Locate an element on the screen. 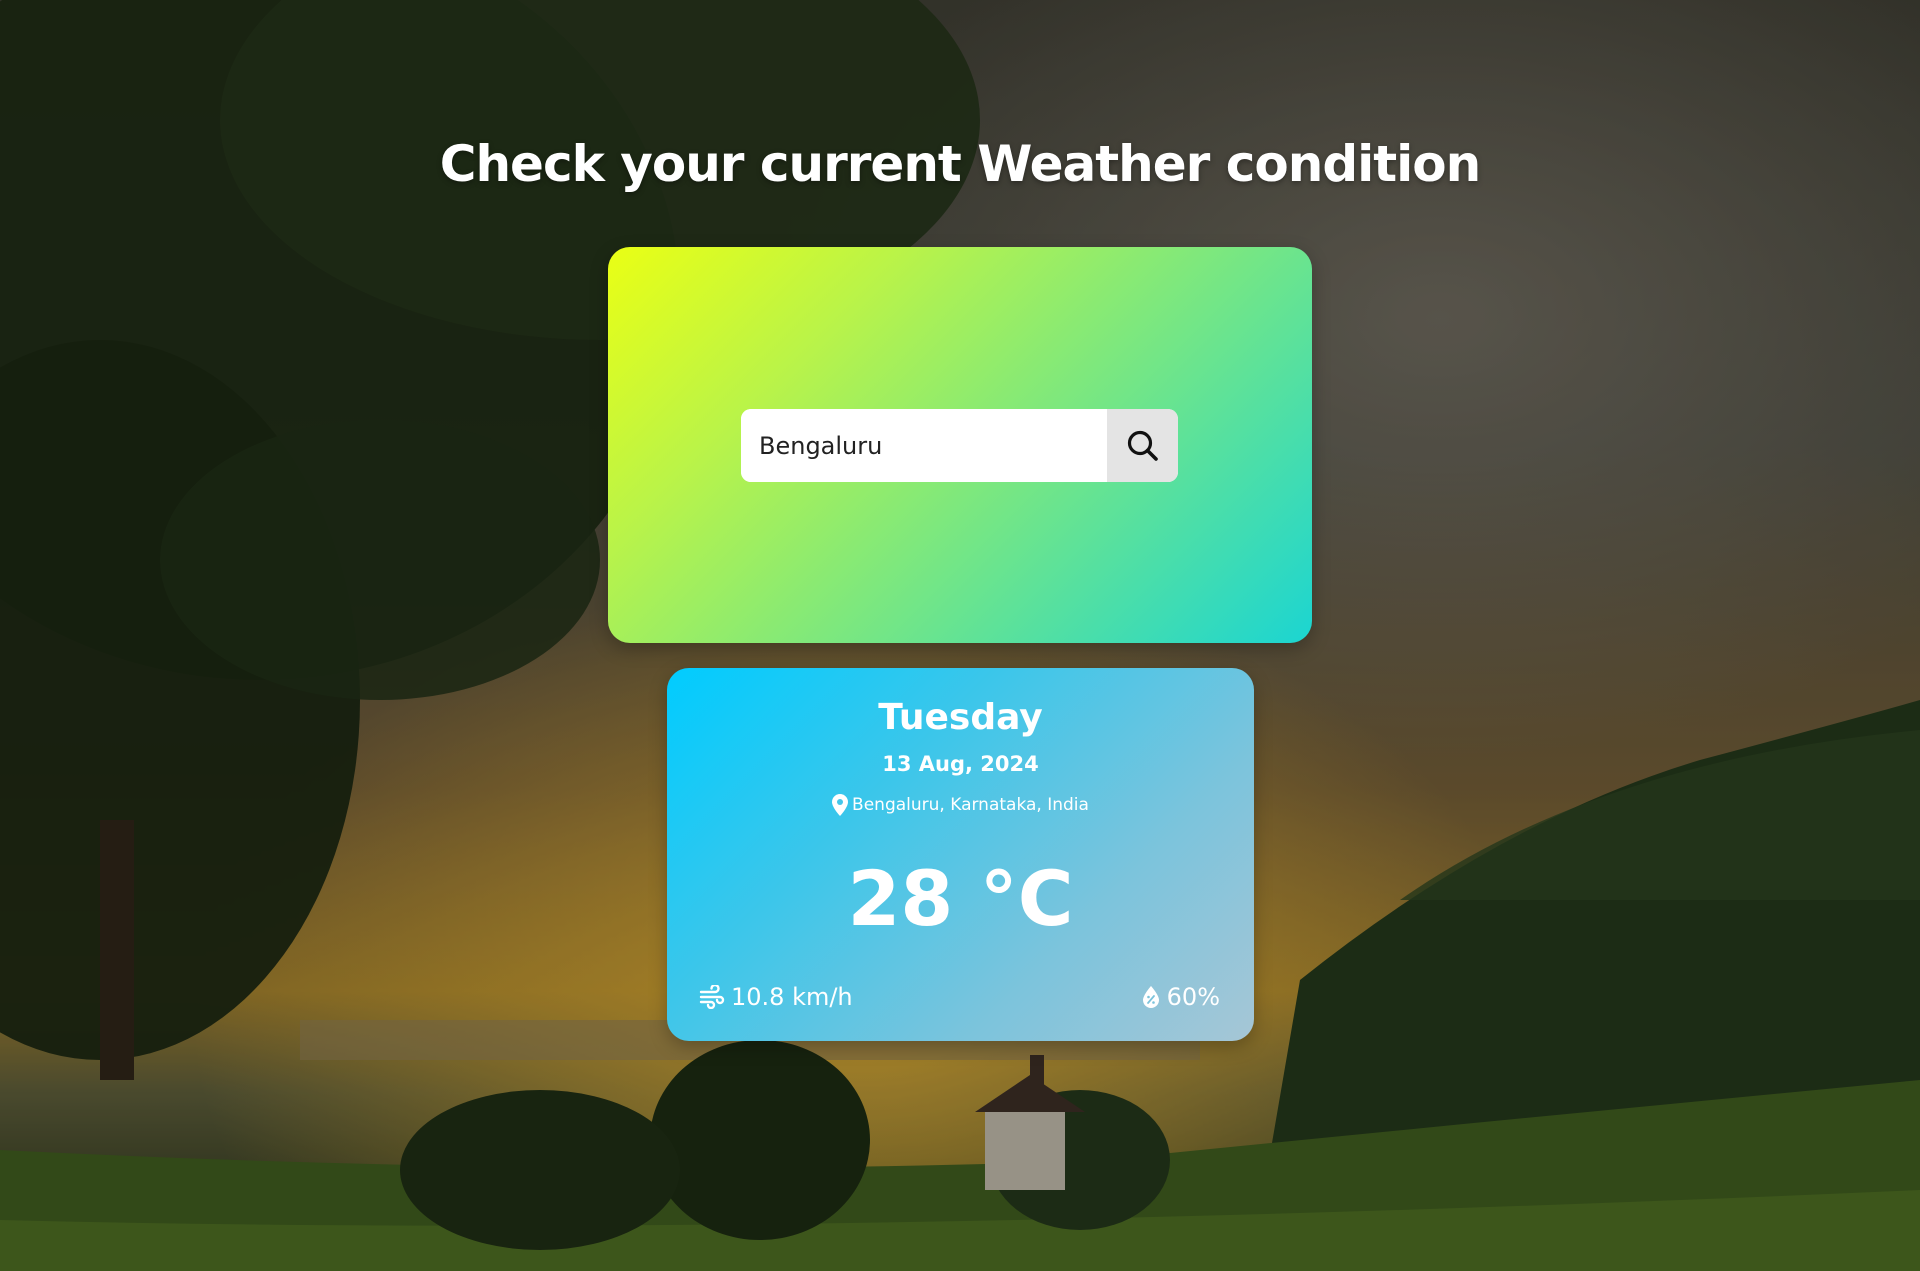  wind-icon is located at coordinates (712, 997).